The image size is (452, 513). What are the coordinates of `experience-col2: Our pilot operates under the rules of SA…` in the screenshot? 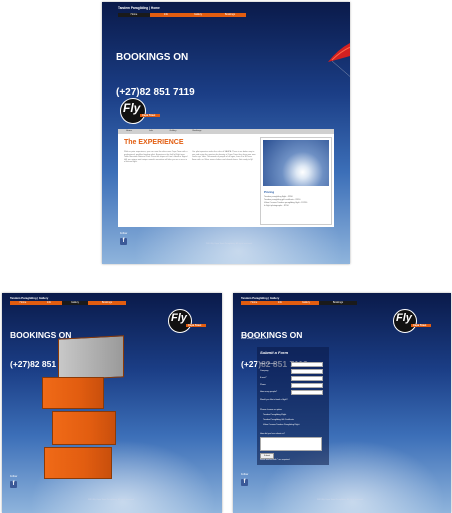 It's located at (224, 156).